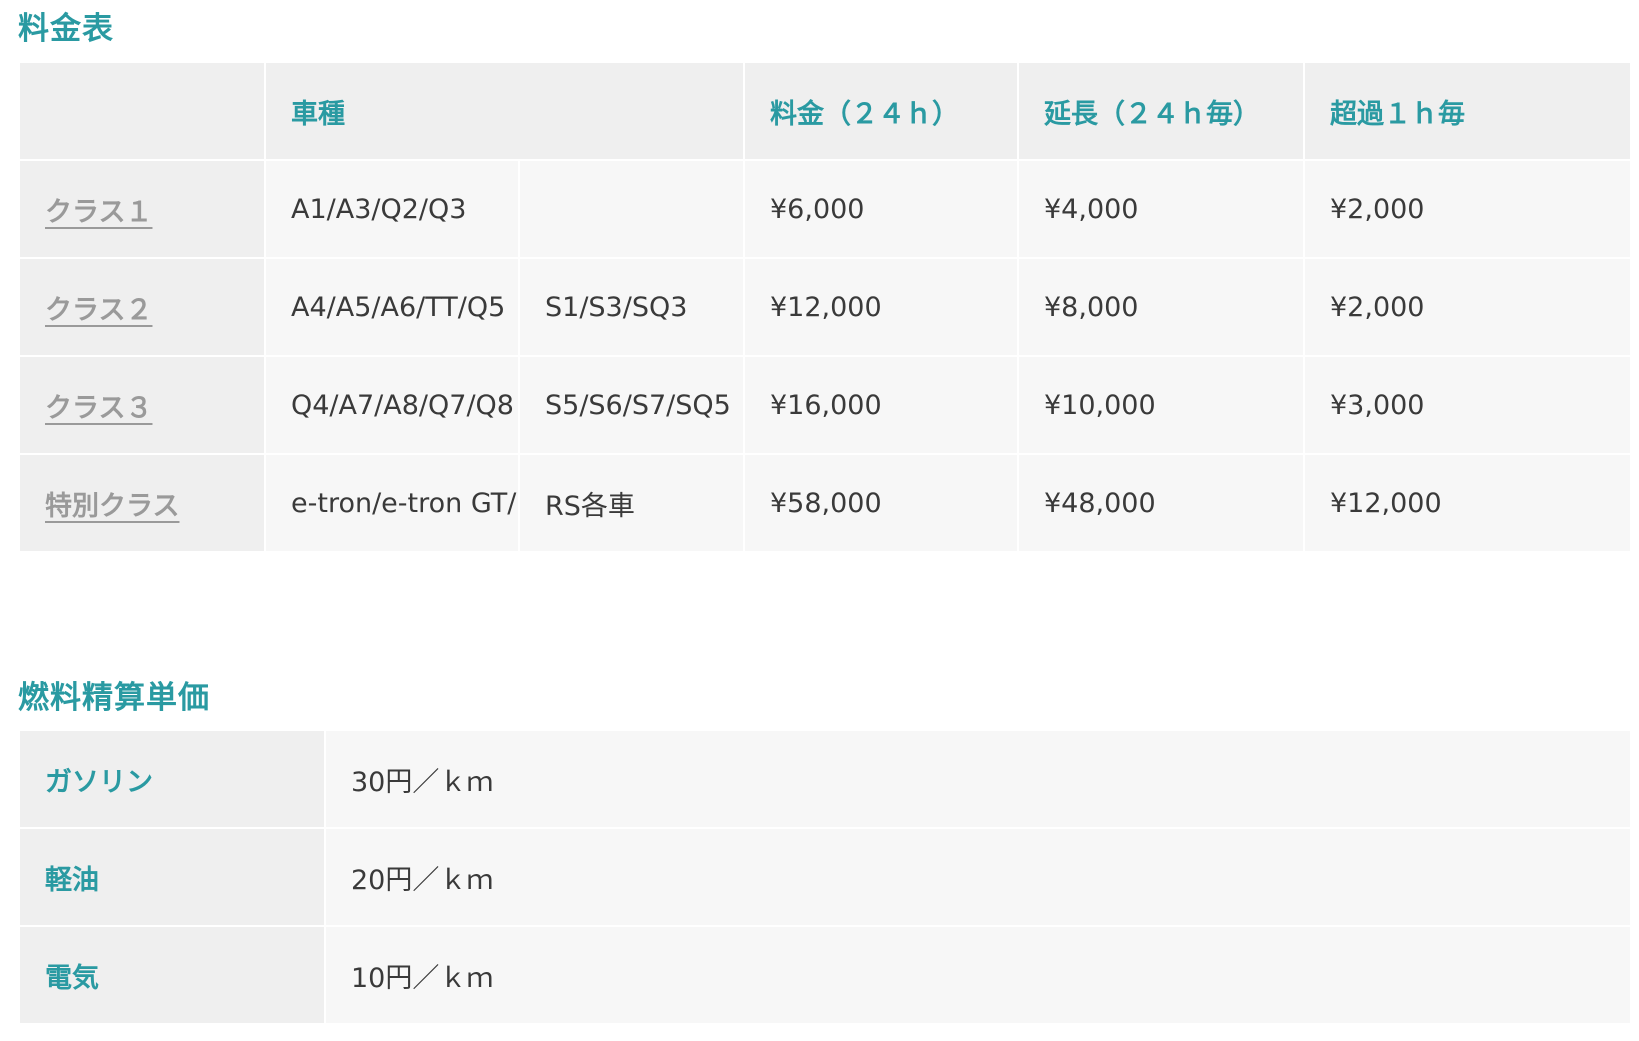 The width and height of the screenshot is (1639, 1041). I want to click on fuel-price-cell: 30円／ｋｍ, so click(978, 779).